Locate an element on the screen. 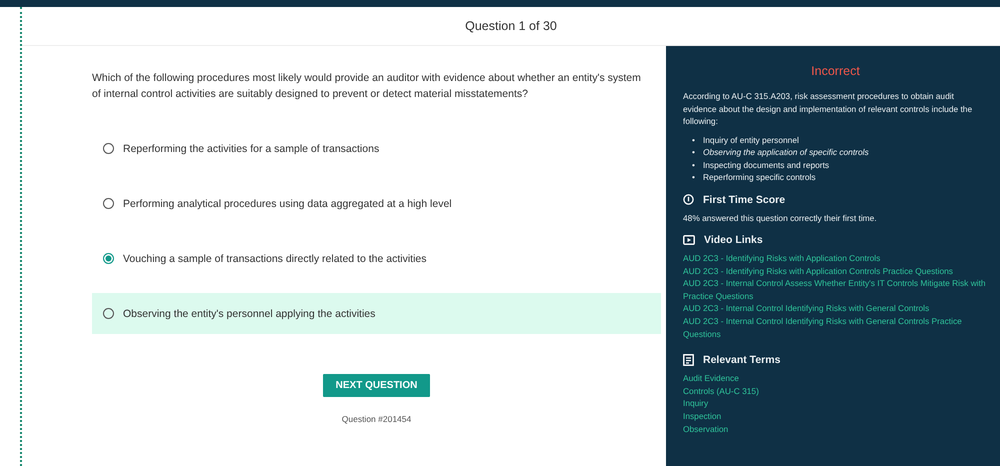  bullet-item: Reperforming specific controls is located at coordinates (759, 177).